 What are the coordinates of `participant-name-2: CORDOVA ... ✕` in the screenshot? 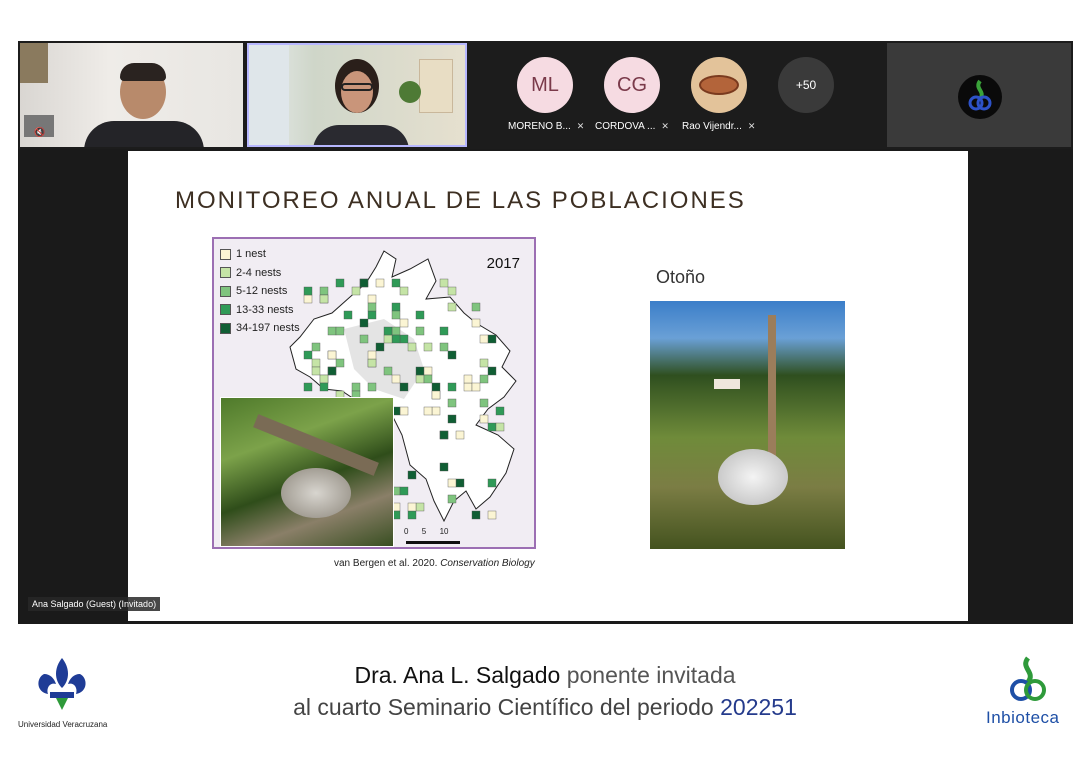 It's located at (632, 126).